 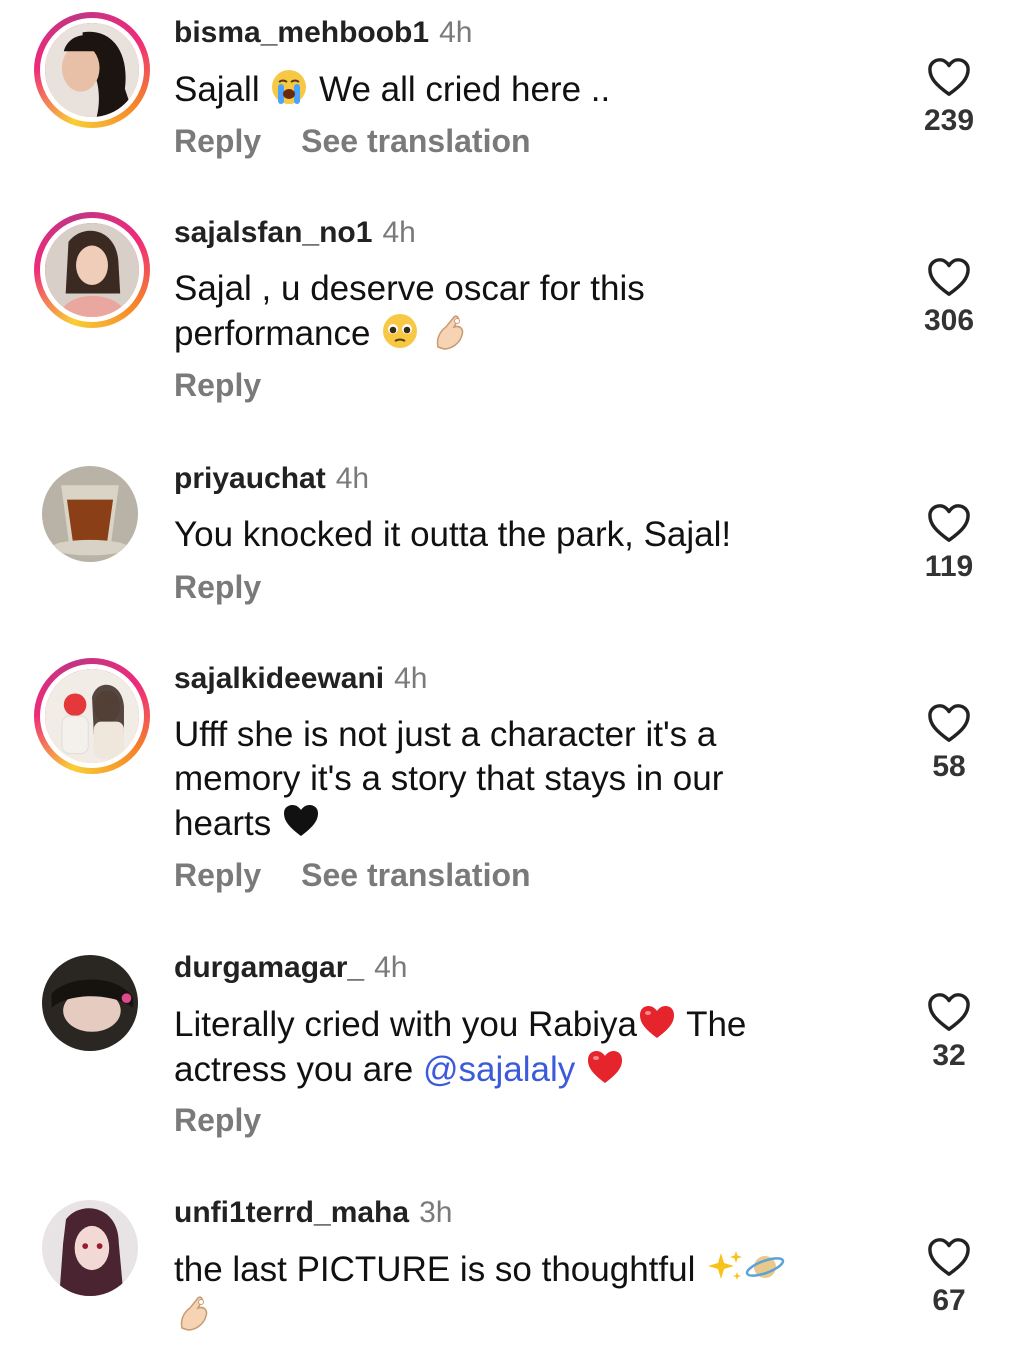 What do you see at coordinates (949, 1300) in the screenshot?
I see `like-count: 67` at bounding box center [949, 1300].